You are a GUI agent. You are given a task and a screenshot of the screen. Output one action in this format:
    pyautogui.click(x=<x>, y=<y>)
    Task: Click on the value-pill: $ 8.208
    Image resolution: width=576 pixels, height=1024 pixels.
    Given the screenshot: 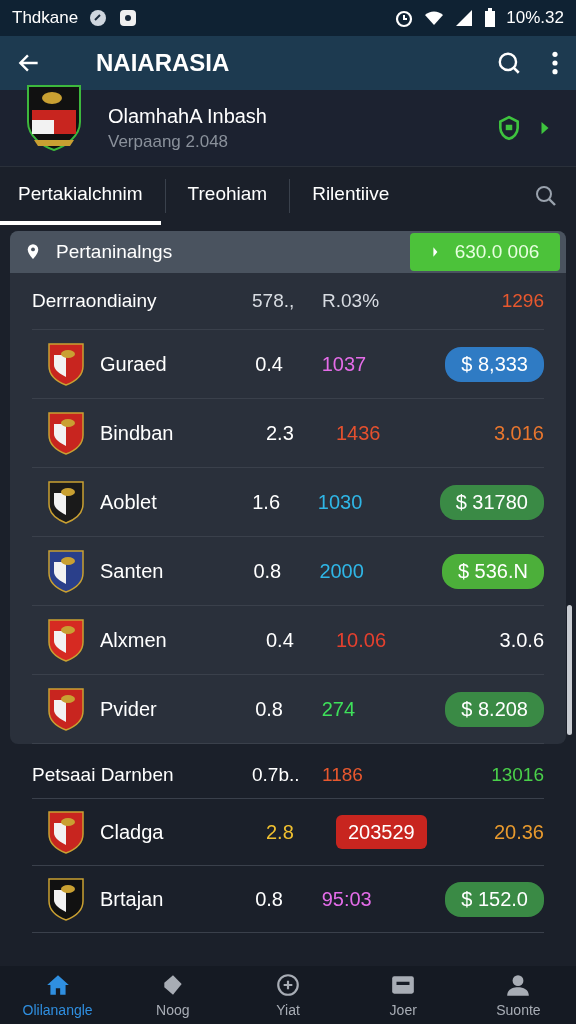 What is the action you would take?
    pyautogui.click(x=494, y=709)
    